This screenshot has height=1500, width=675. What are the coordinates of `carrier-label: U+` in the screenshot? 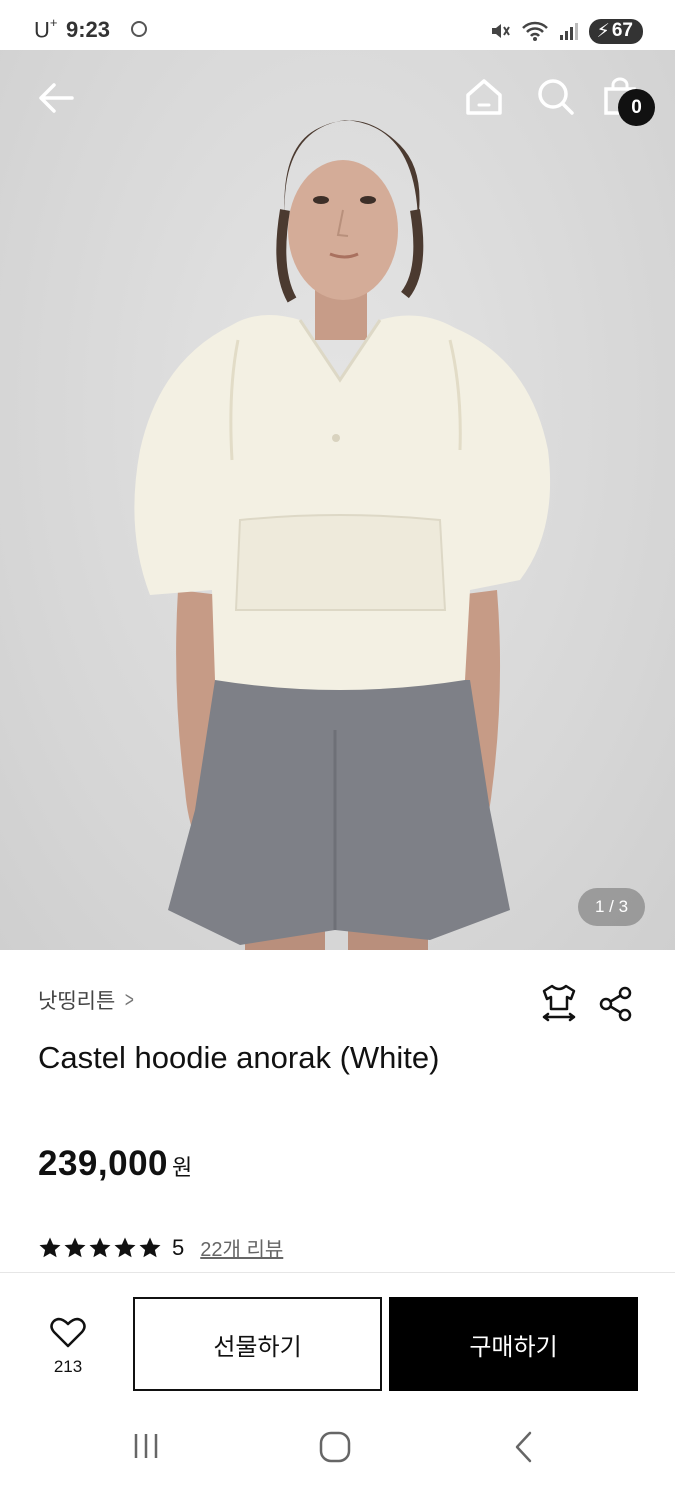 It's located at (46, 29).